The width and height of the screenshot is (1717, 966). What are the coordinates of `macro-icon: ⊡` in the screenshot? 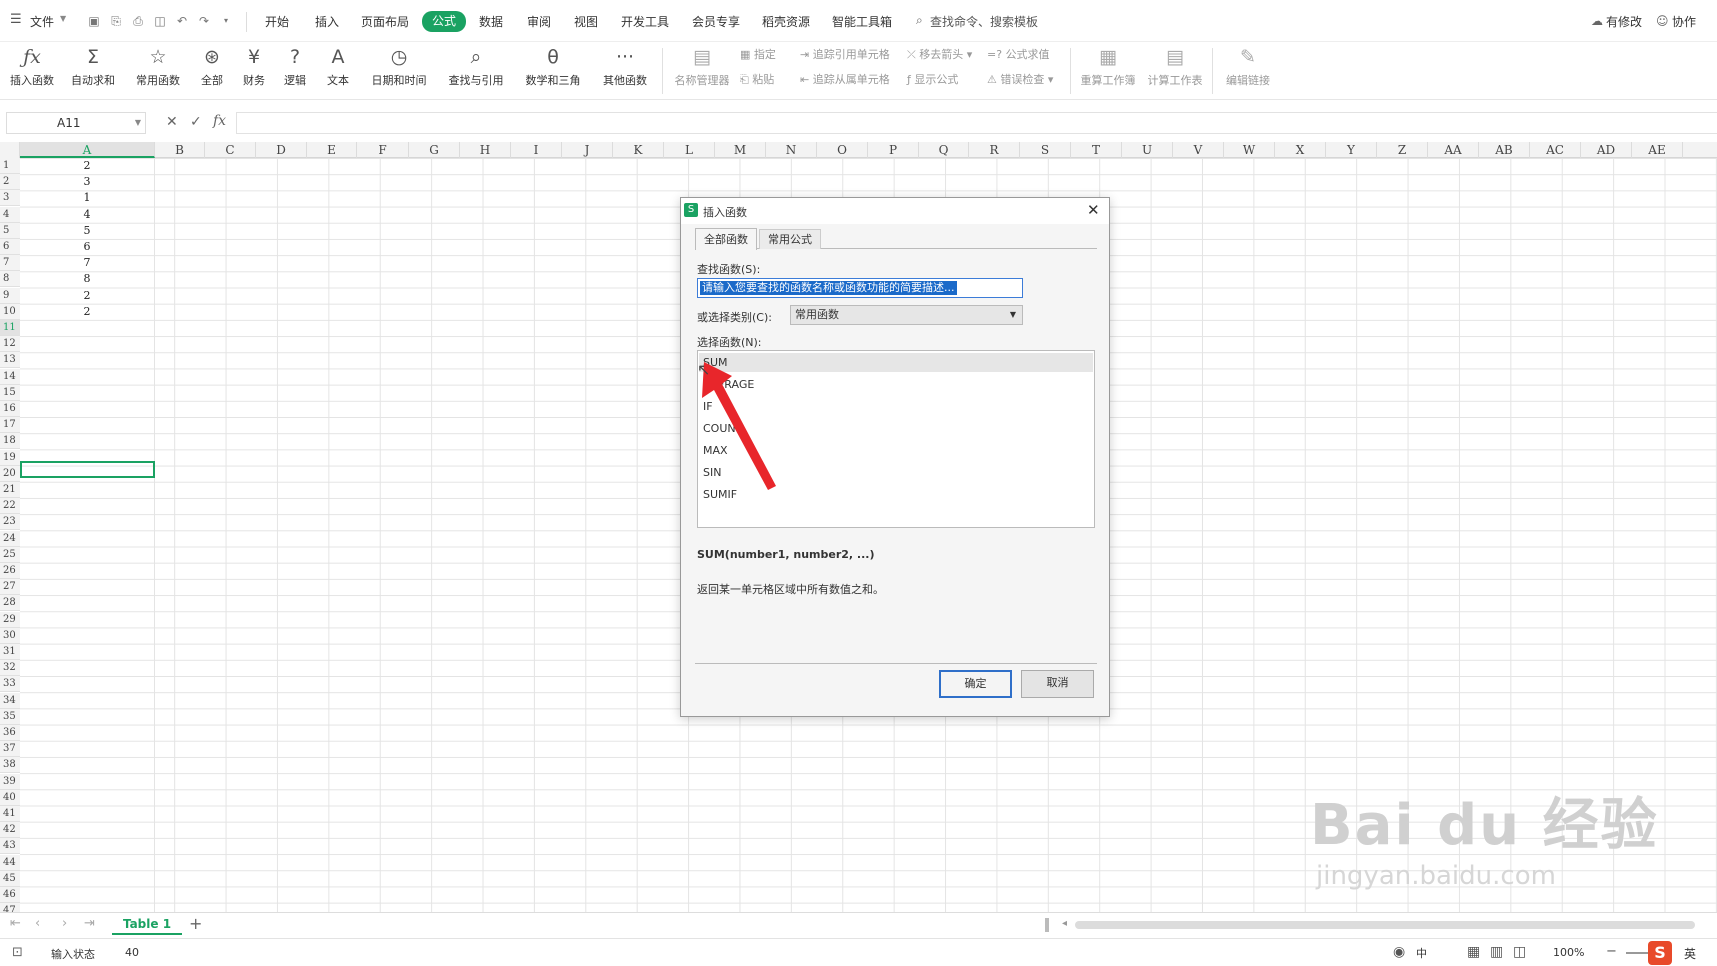 It's located at (17, 952).